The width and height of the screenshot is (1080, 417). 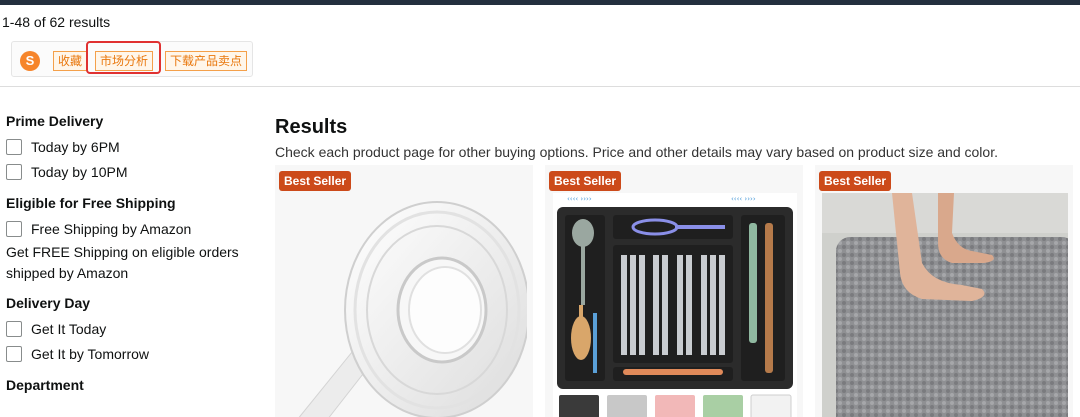 What do you see at coordinates (206, 61) in the screenshot?
I see `download-selling-points-button: 下载产品卖点` at bounding box center [206, 61].